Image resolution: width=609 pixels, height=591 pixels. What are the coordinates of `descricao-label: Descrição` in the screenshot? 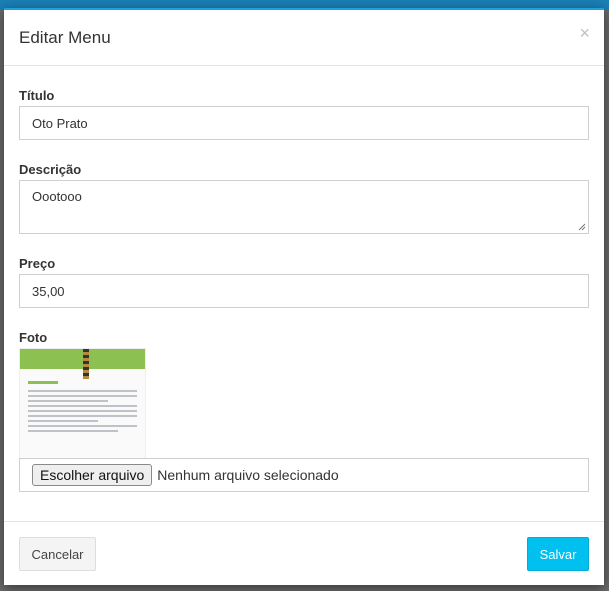 It's located at (50, 169).